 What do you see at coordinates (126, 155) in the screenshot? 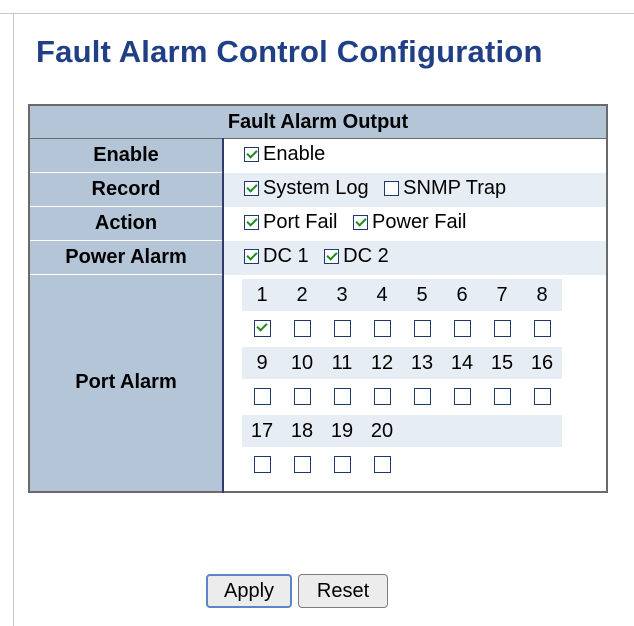
I see `label-enable: Enable` at bounding box center [126, 155].